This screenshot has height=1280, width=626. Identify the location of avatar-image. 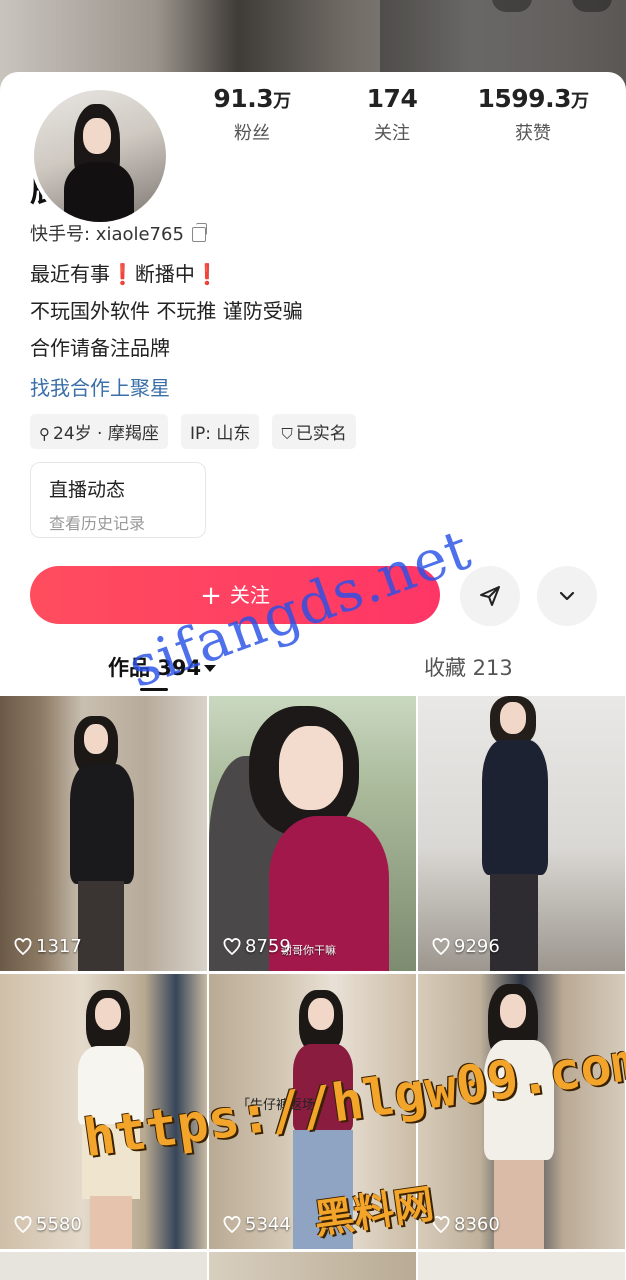
(100, 156).